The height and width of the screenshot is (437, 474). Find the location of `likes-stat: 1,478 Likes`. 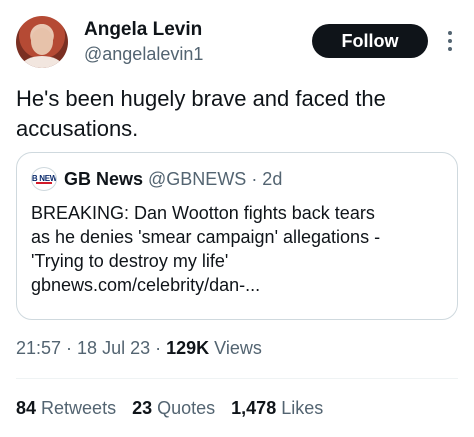

likes-stat: 1,478 Likes is located at coordinates (277, 408).